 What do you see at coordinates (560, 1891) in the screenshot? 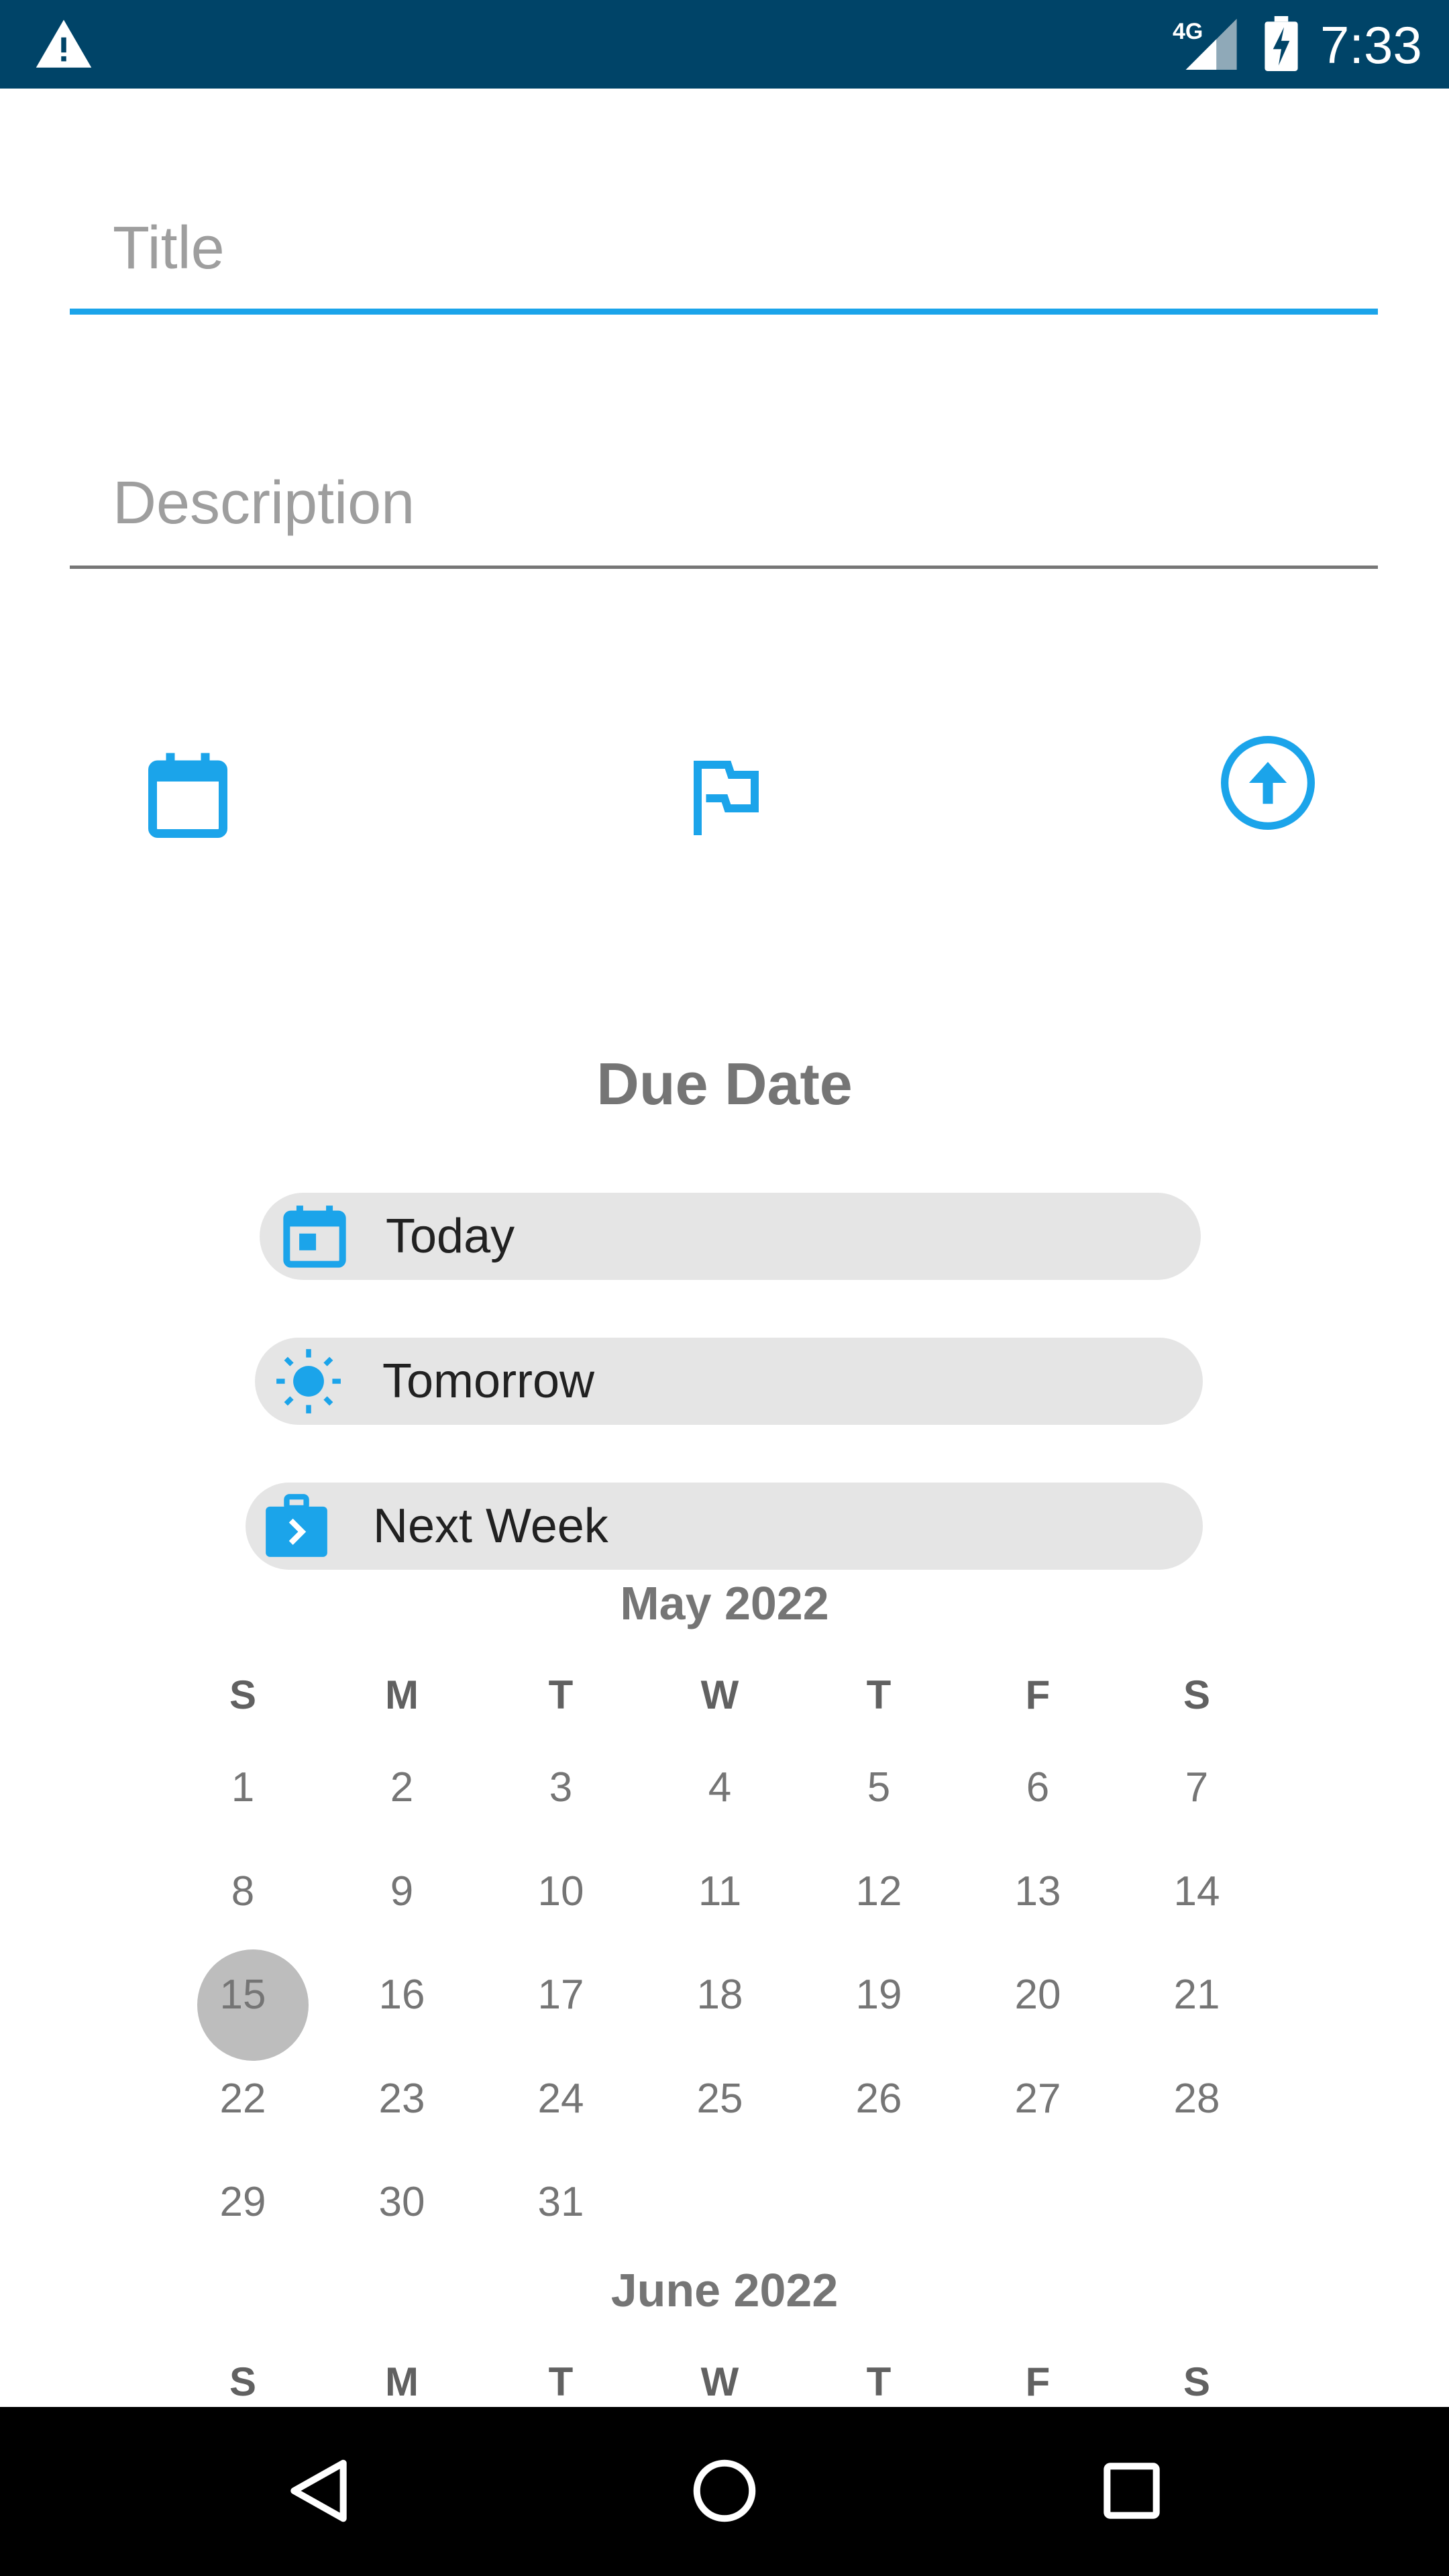
I see `calendar-day: 10` at bounding box center [560, 1891].